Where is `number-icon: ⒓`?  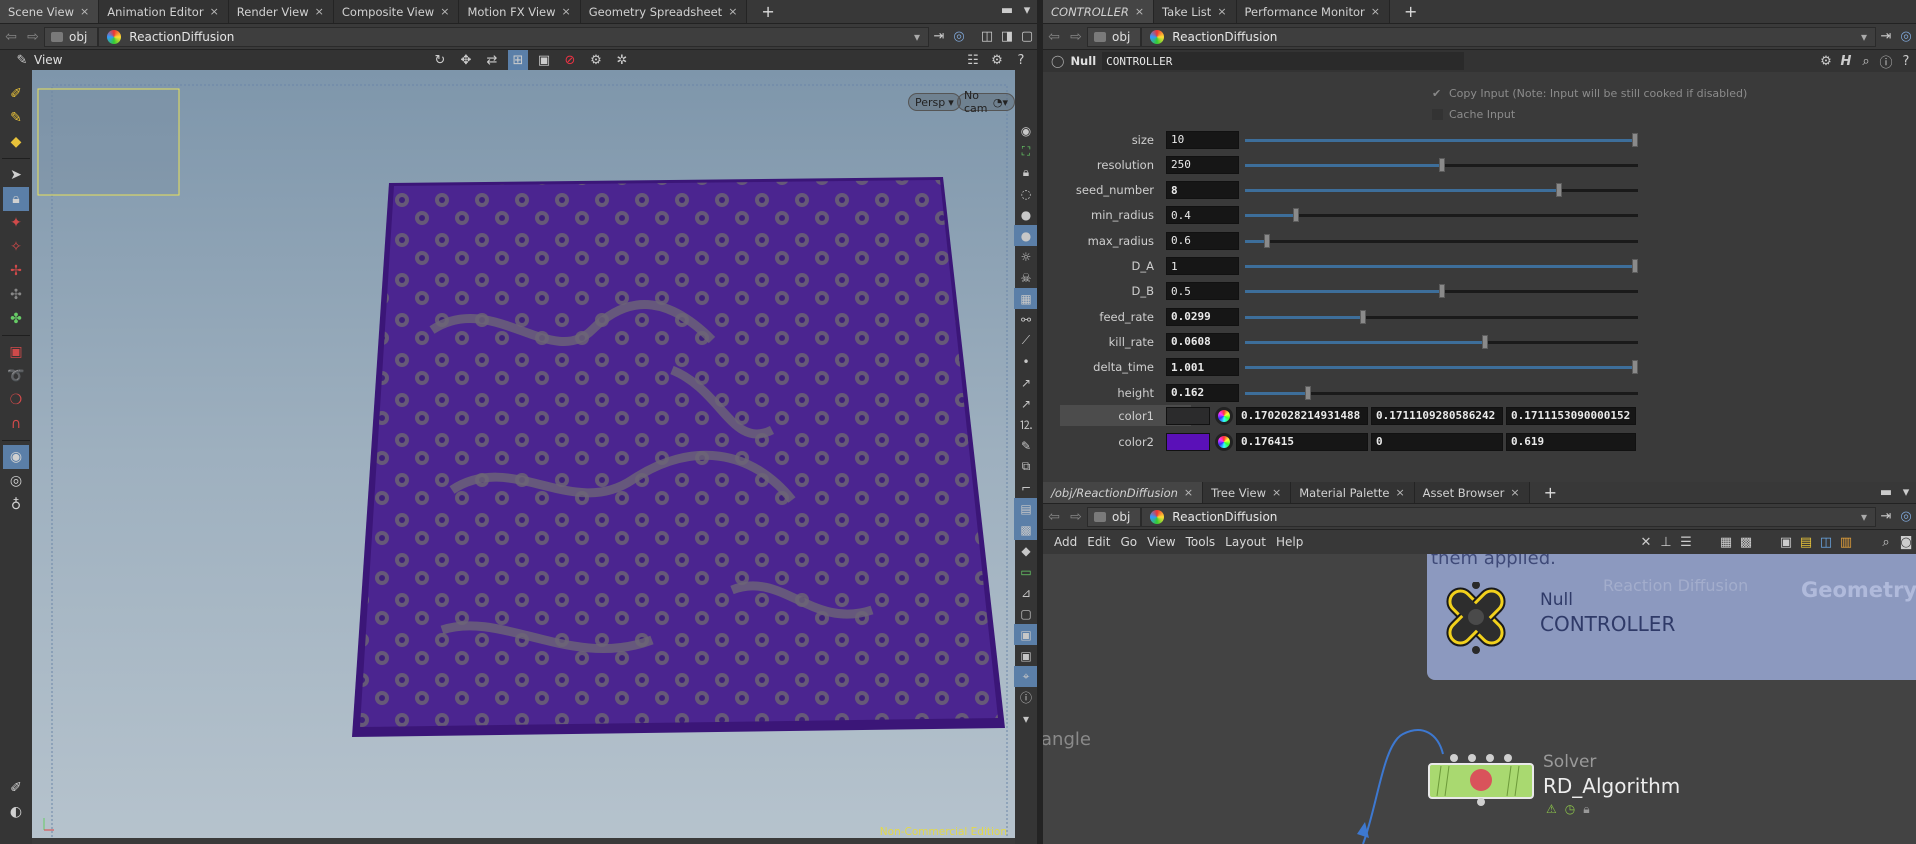 number-icon: ⒓ is located at coordinates (1026, 424).